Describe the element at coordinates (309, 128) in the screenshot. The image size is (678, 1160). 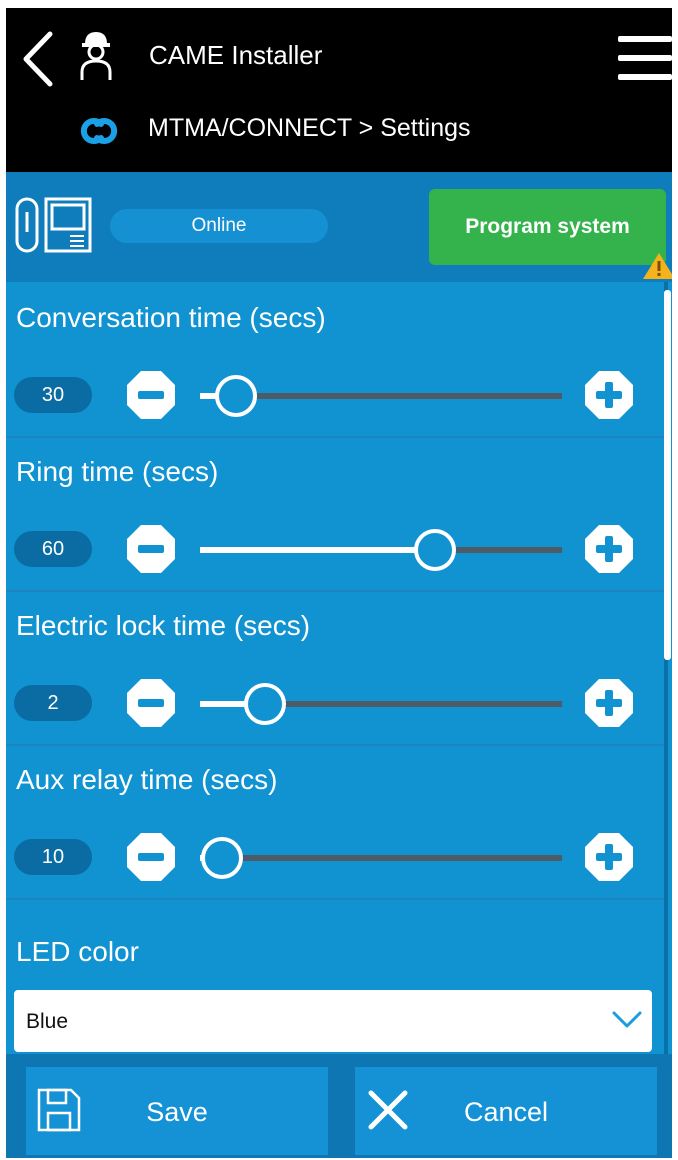
I see `breadcrumb: MTMA/CONNECT > Settings` at that location.